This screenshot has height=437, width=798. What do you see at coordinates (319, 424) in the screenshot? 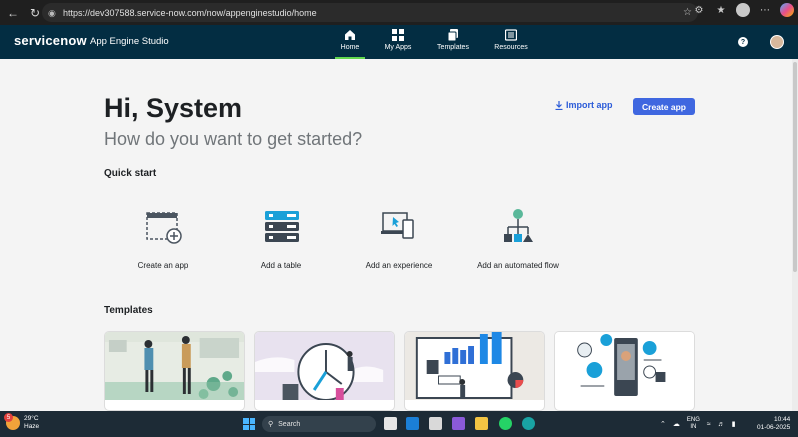
I see `taskbar-search: ⚲ Search` at bounding box center [319, 424].